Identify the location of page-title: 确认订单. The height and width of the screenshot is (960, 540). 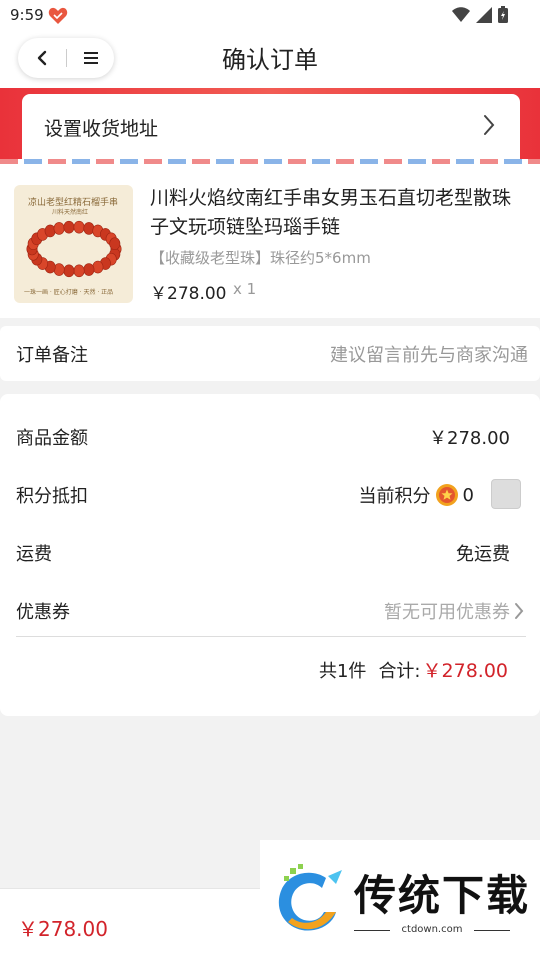
(270, 60).